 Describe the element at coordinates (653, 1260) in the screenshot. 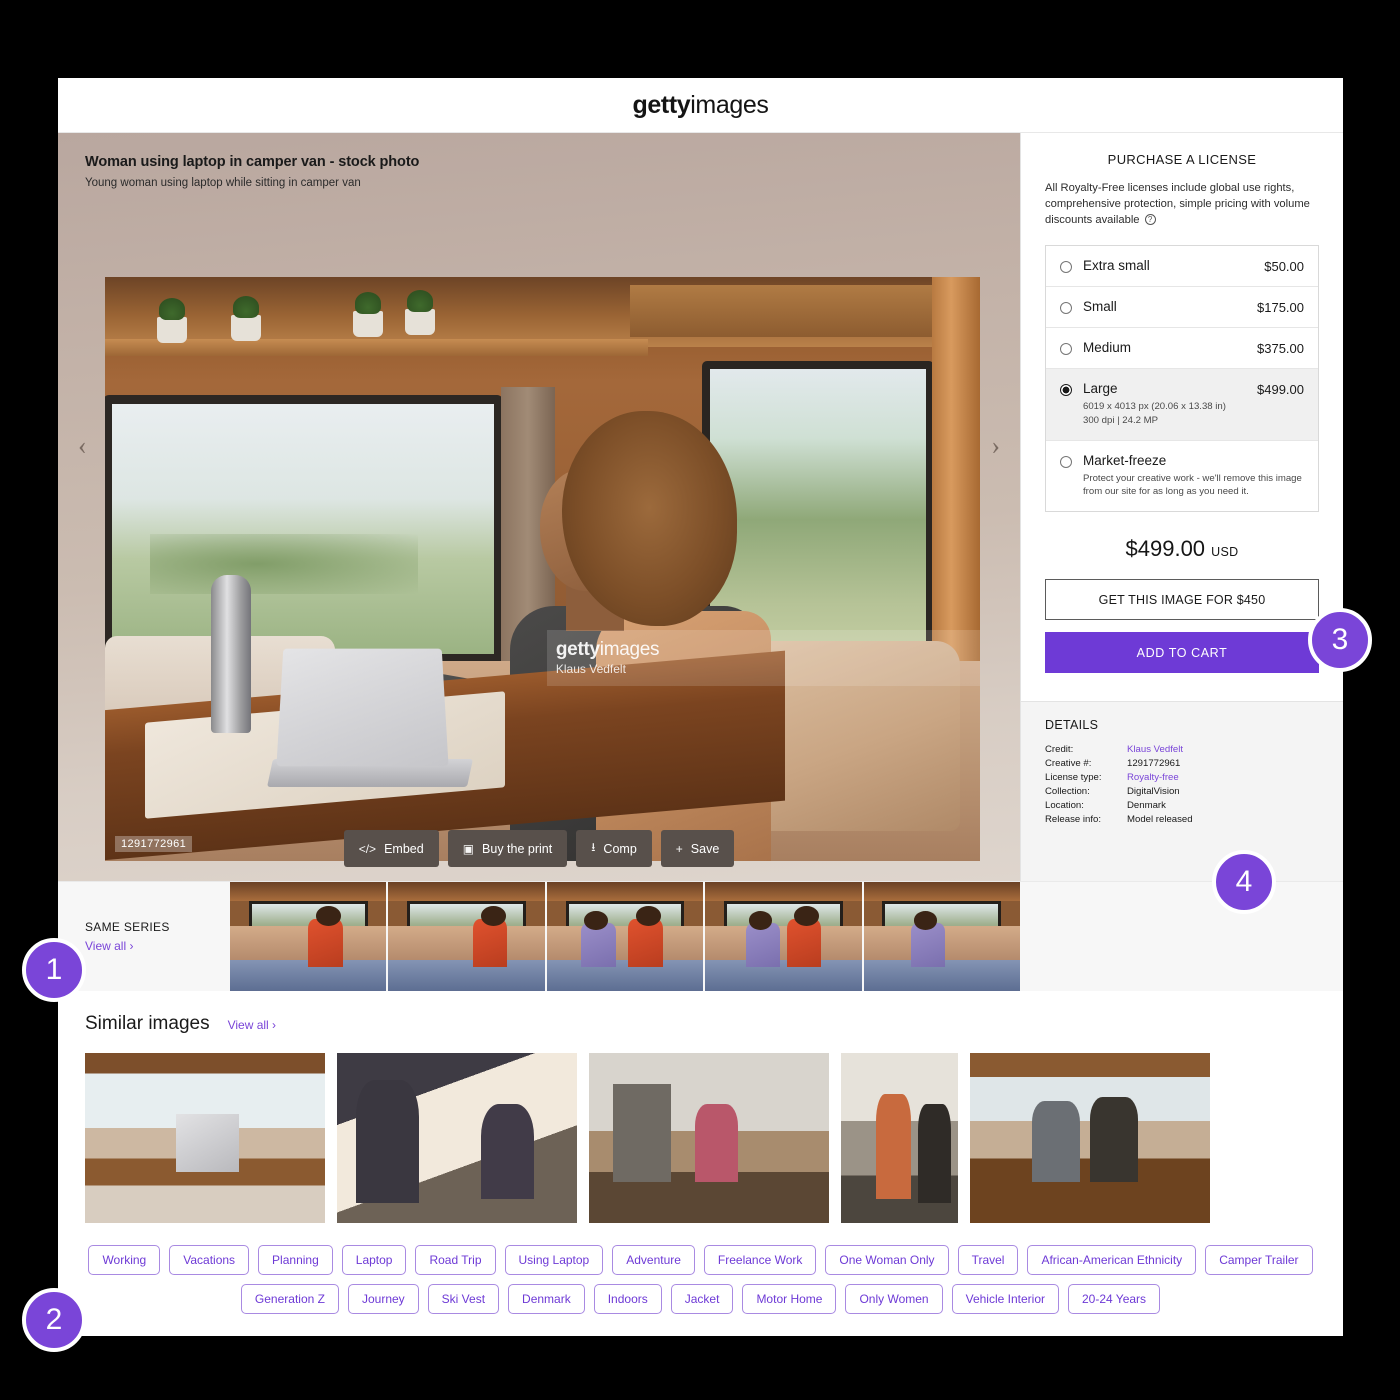

I see `keyword-chip: Adventure` at that location.